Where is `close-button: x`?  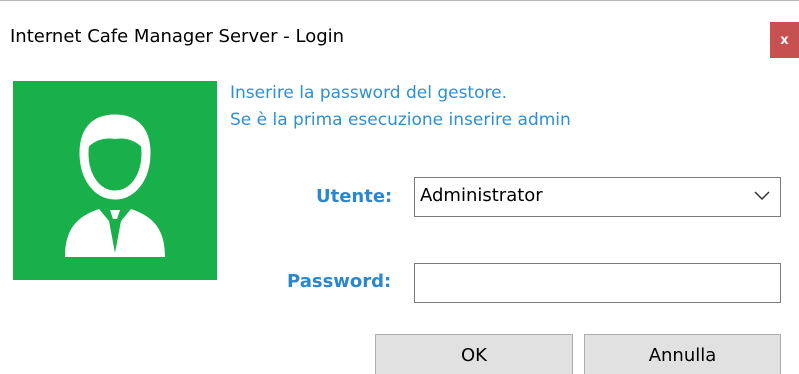
close-button: x is located at coordinates (784, 40).